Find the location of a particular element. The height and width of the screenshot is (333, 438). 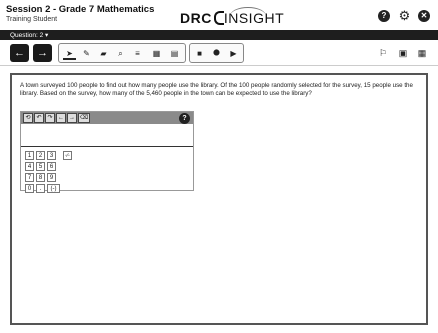

answer-masking-icon: ▦ is located at coordinates (156, 53).